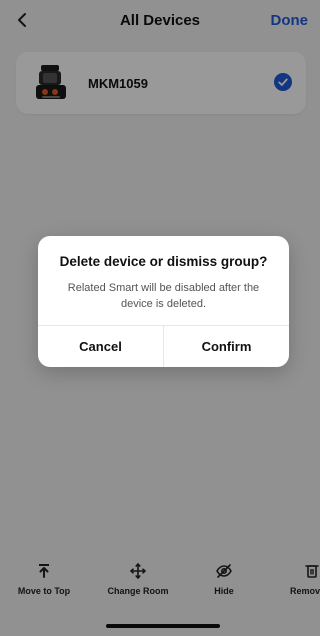 Image resolution: width=320 pixels, height=636 pixels. Describe the element at coordinates (101, 346) in the screenshot. I see `cancel-button: Cancel` at that location.